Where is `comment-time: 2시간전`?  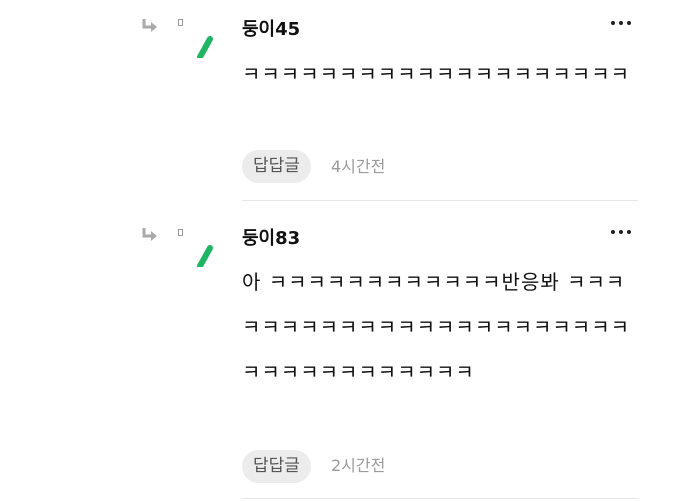
comment-time: 2시간전 is located at coordinates (358, 465).